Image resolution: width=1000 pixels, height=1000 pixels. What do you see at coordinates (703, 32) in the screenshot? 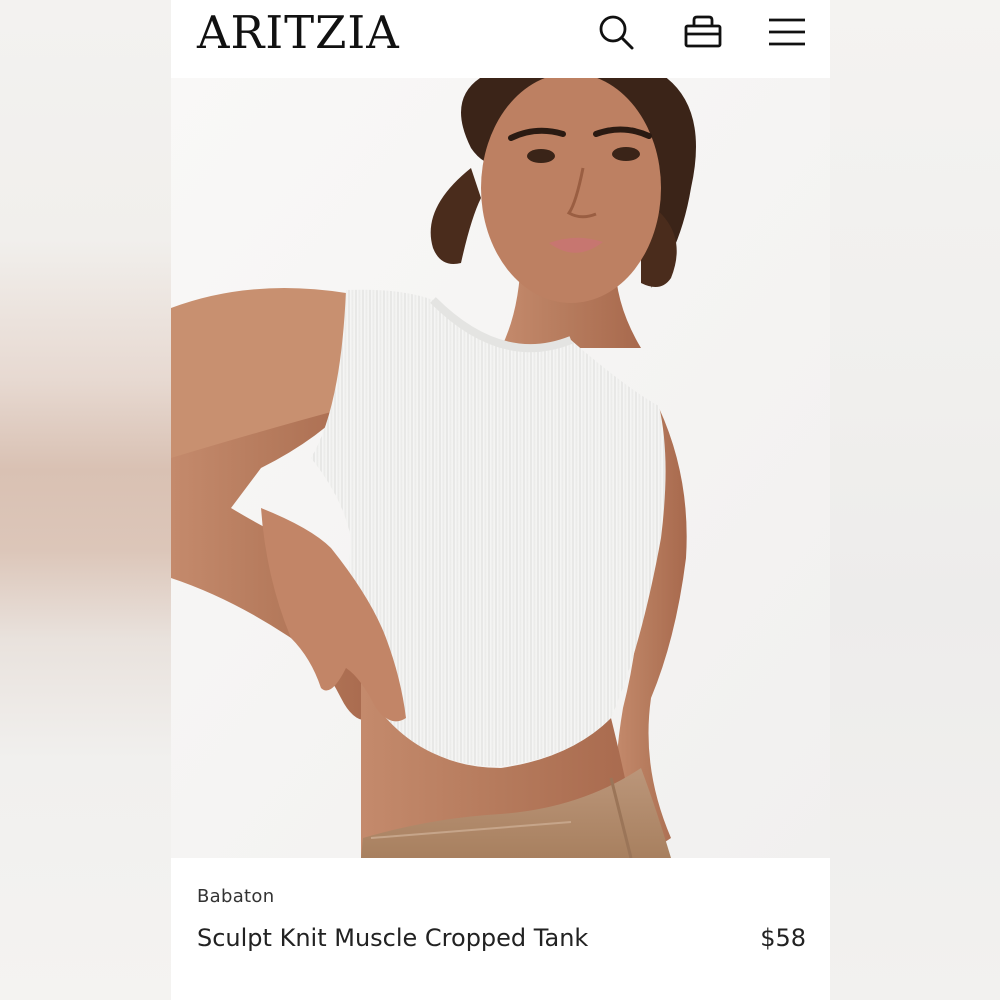
I see `bag-icon` at bounding box center [703, 32].